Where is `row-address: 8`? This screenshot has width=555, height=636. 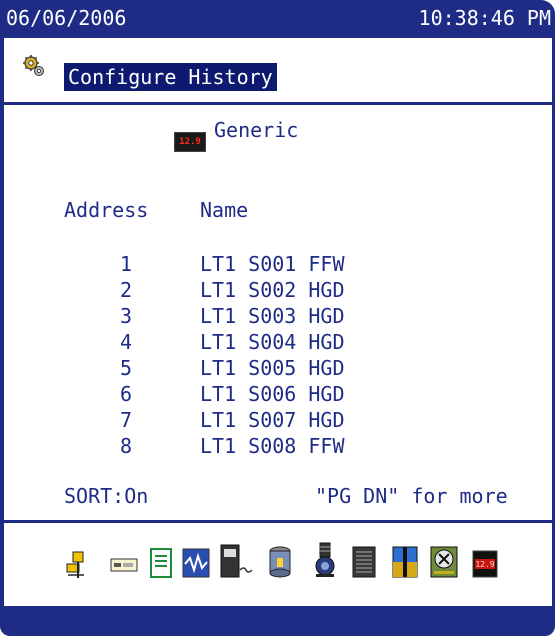 row-address: 8 is located at coordinates (125, 446).